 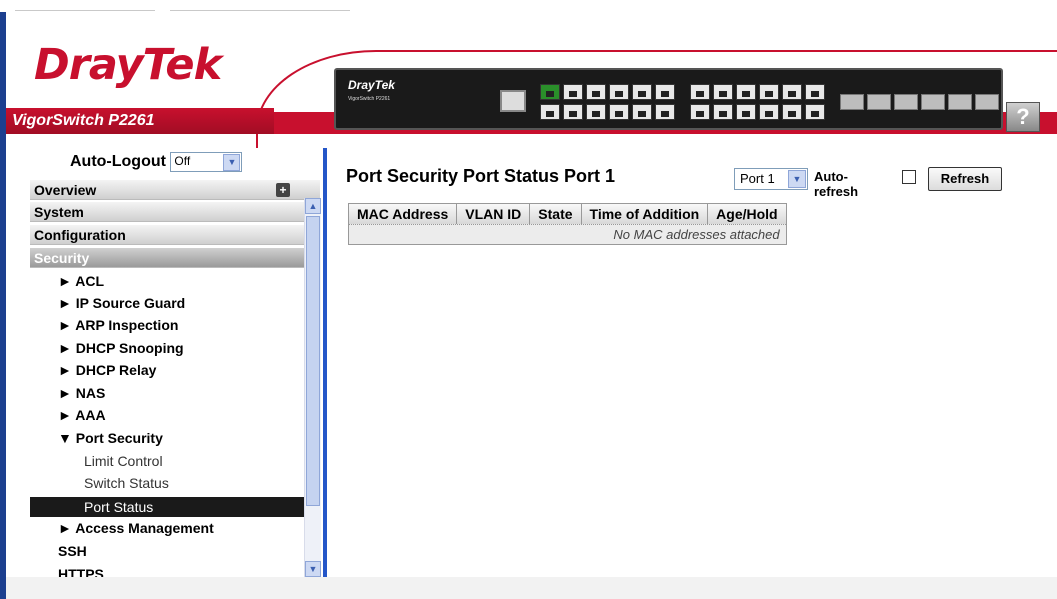 What do you see at coordinates (81, 393) in the screenshot?
I see `menu-item-nas: ► NAS` at bounding box center [81, 393].